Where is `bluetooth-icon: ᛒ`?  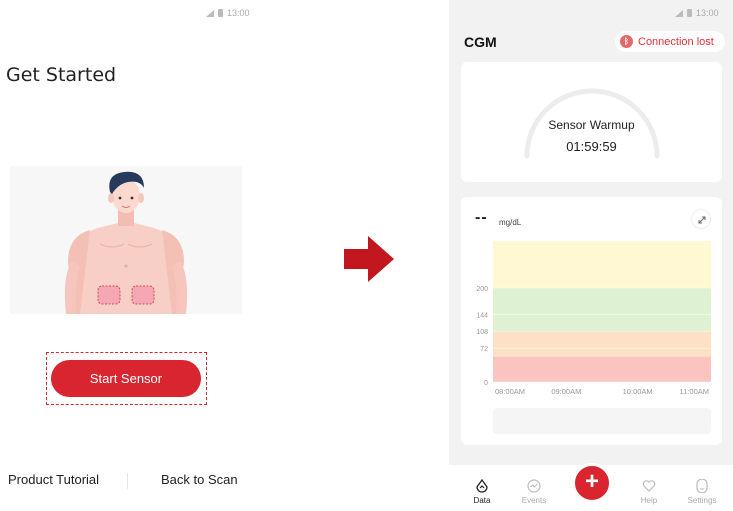 bluetooth-icon: ᛒ is located at coordinates (626, 41).